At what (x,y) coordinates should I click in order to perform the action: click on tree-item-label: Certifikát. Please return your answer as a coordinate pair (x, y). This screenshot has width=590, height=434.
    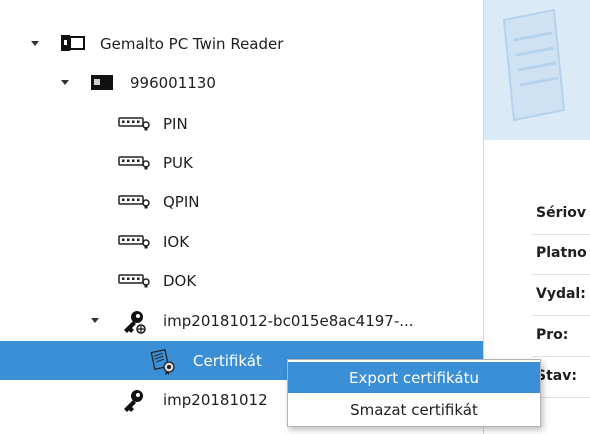
    Looking at the image, I should click on (227, 360).